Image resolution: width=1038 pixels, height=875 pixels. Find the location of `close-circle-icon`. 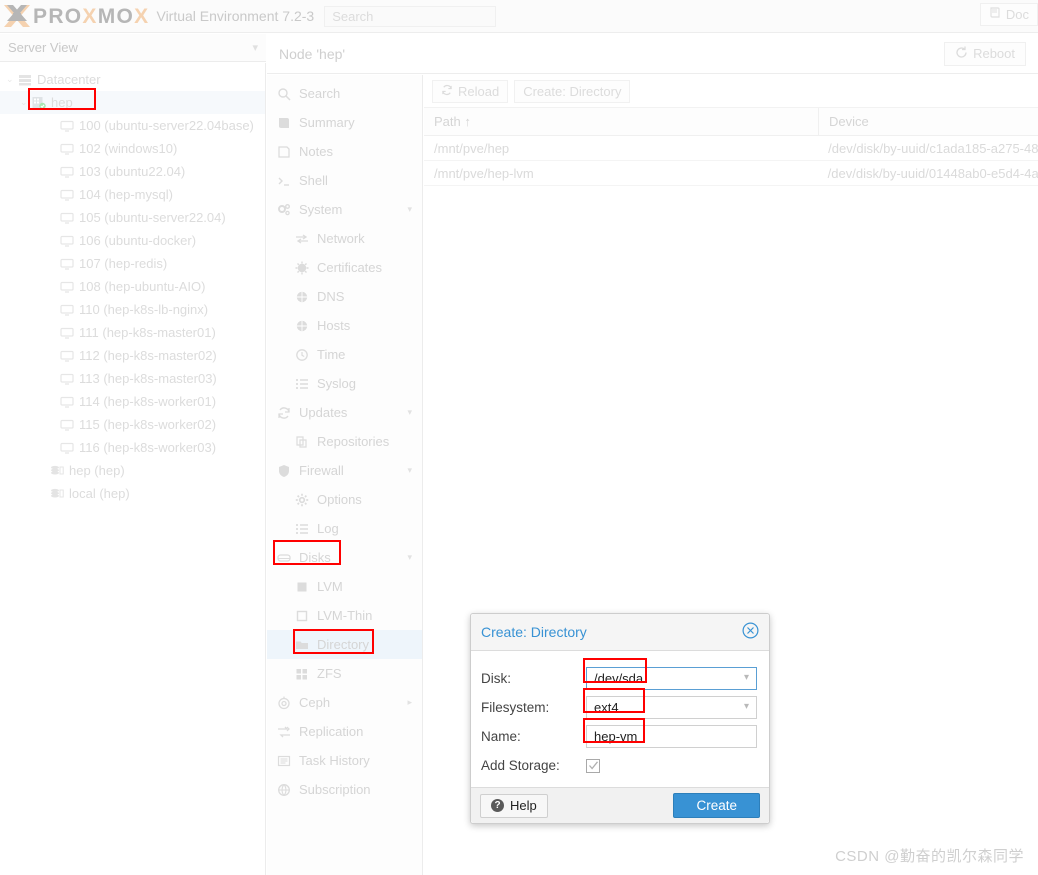

close-circle-icon is located at coordinates (750, 632).